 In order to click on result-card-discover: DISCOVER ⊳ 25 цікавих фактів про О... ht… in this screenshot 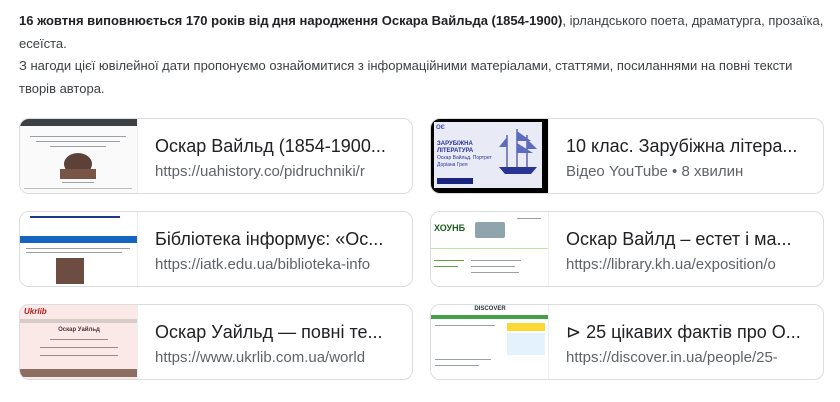, I will do `click(627, 342)`.